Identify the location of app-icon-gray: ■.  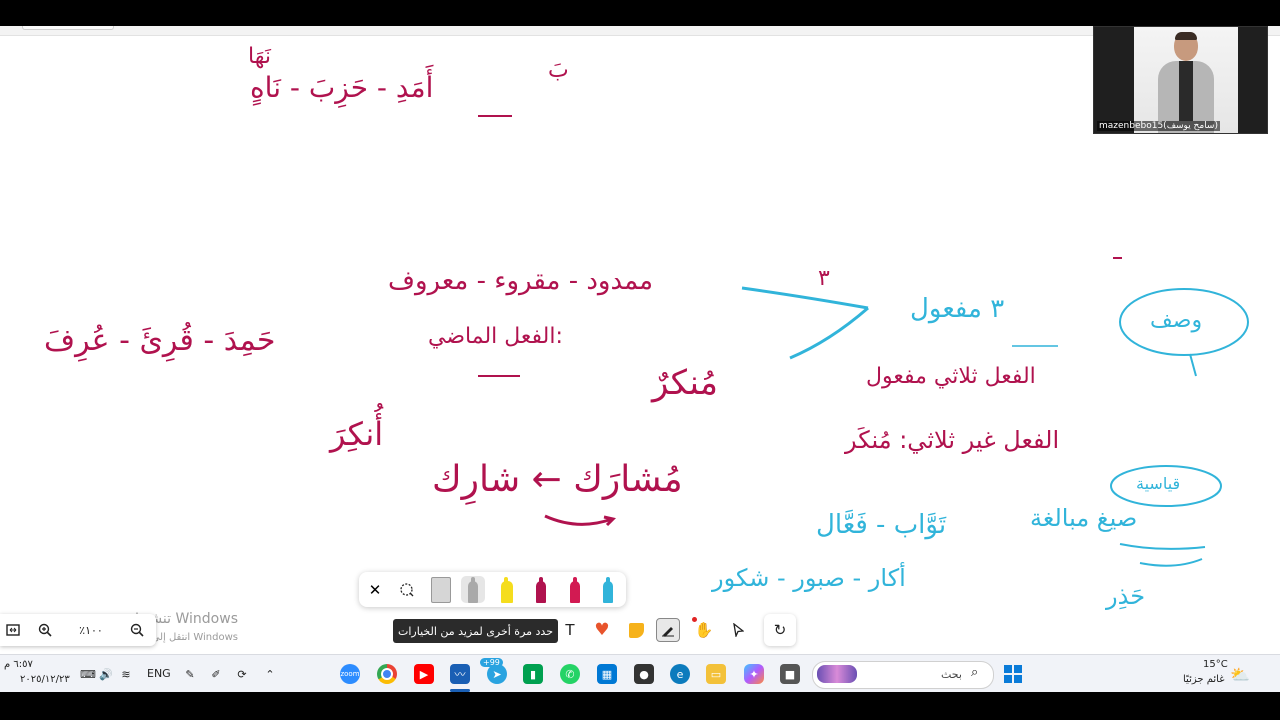
(790, 674).